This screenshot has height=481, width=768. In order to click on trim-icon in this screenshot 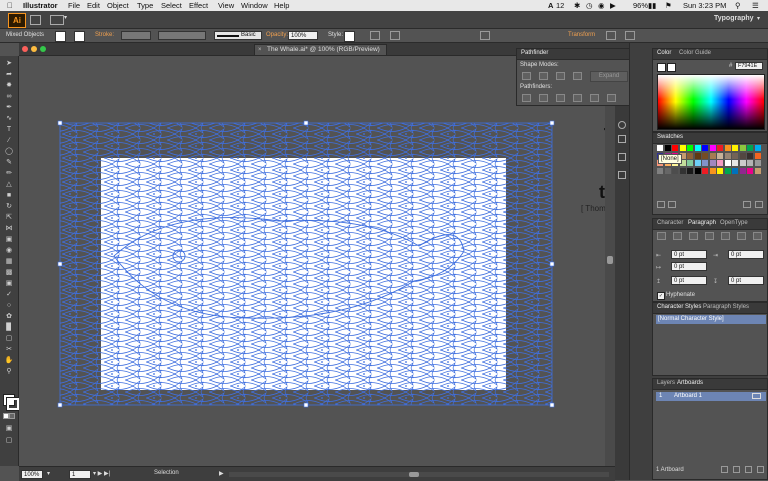, I will do `click(543, 98)`.